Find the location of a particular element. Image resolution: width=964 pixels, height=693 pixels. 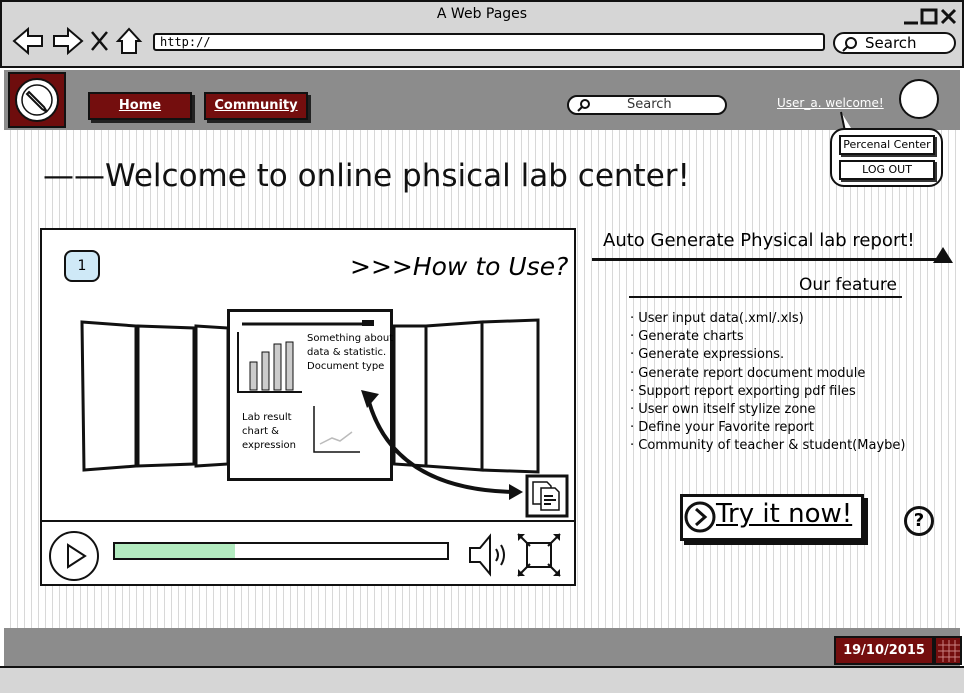

collapse-triangle-icon is located at coordinates (943, 255).